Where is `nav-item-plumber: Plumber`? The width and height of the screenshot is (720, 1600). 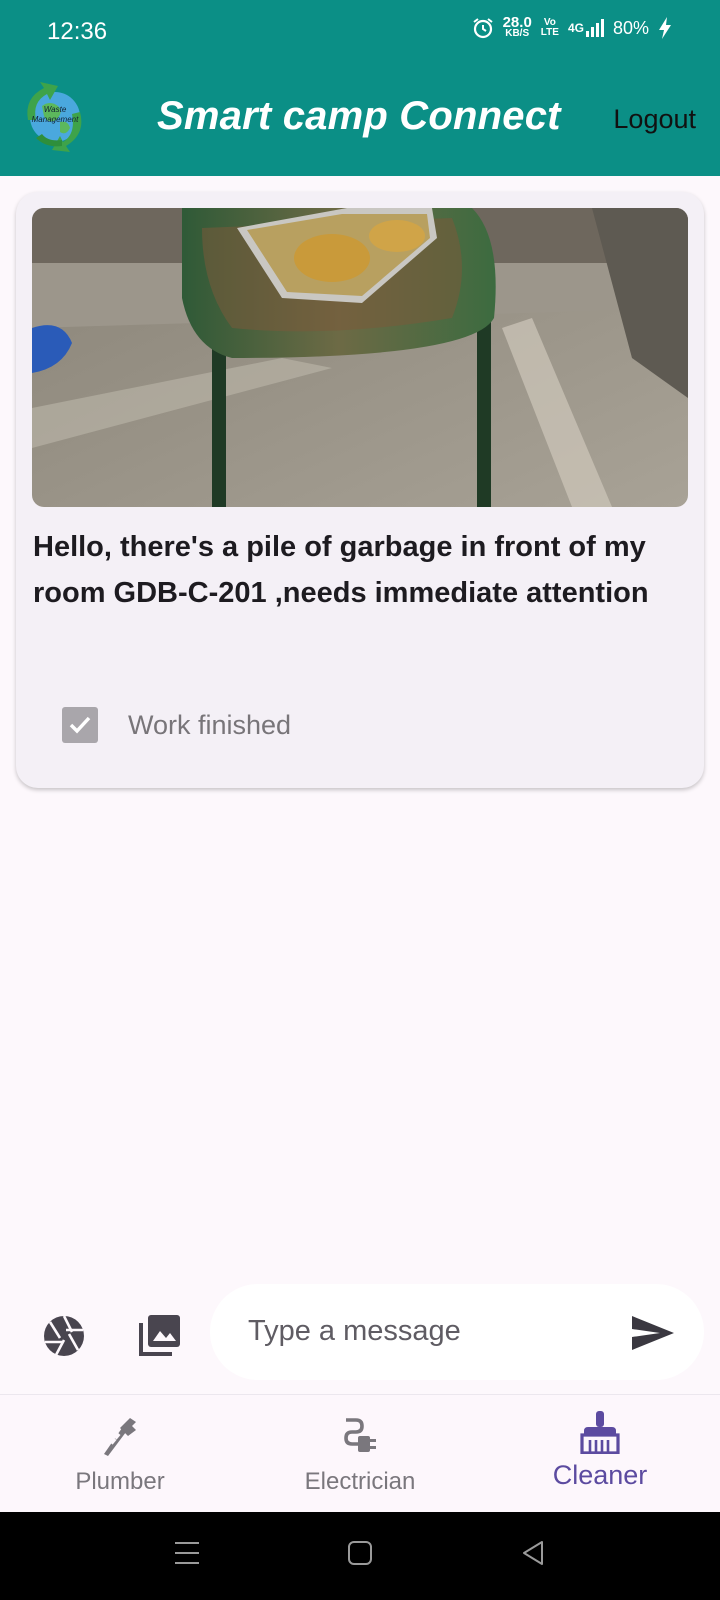
nav-item-plumber: Plumber is located at coordinates (120, 1454).